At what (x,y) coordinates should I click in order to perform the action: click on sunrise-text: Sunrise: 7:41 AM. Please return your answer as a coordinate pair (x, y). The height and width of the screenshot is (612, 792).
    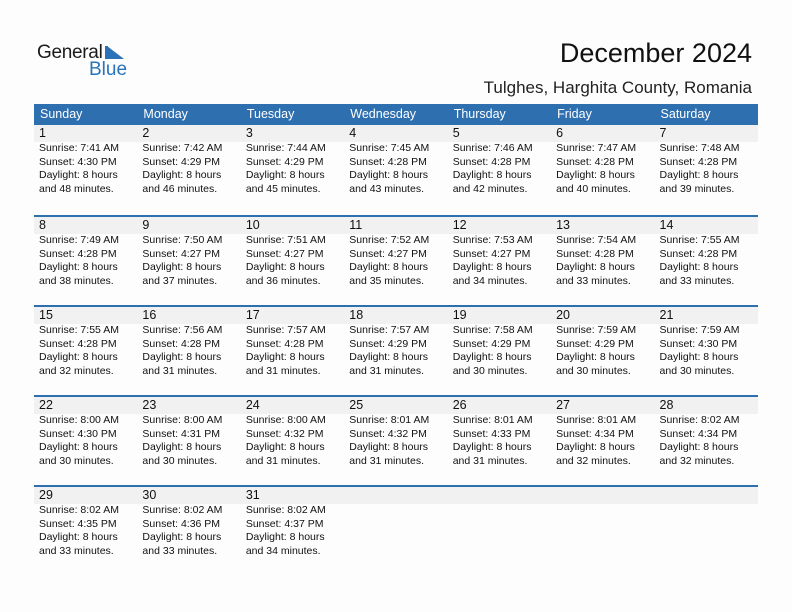
    Looking at the image, I should click on (79, 148).